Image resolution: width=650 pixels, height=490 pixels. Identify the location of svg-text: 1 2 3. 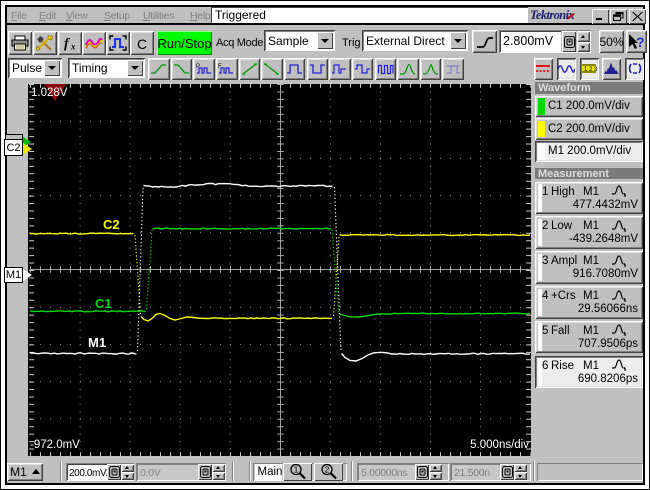
(591, 70).